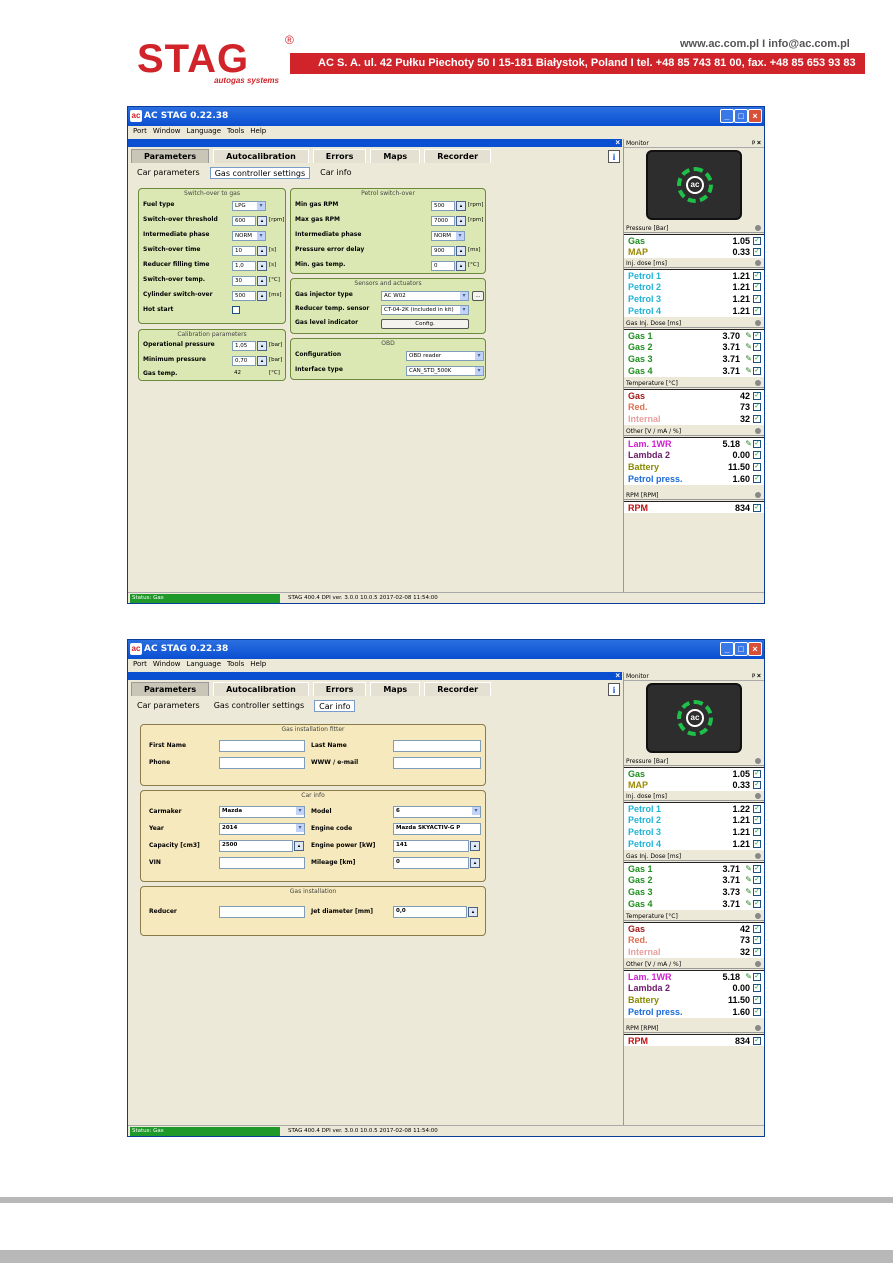 The height and width of the screenshot is (1263, 893). I want to click on minimum-pressure-spinner: ▴, so click(262, 361).